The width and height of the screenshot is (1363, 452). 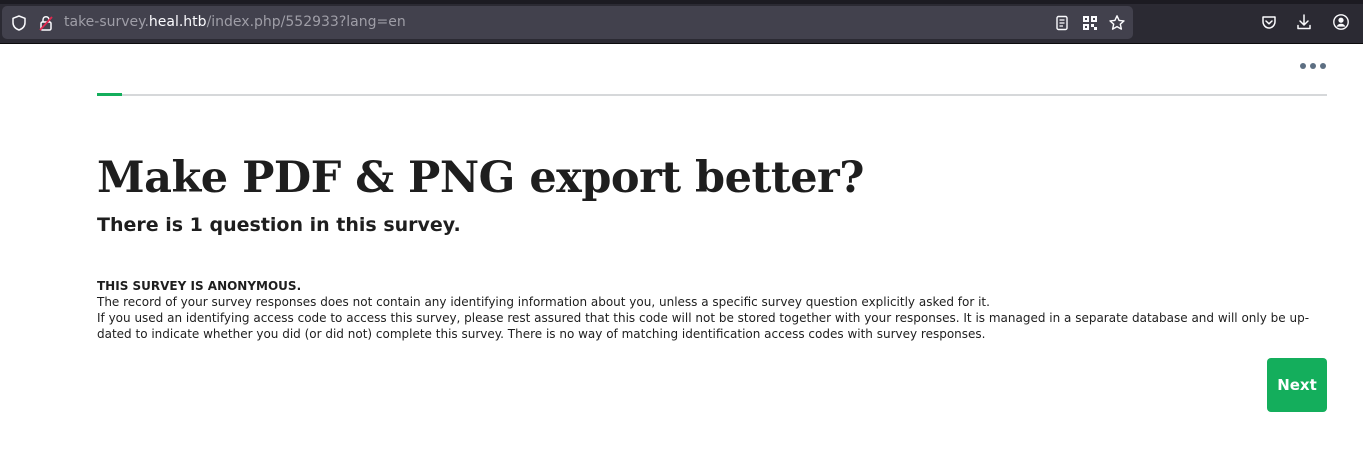 What do you see at coordinates (1269, 22) in the screenshot?
I see `pocket-icon` at bounding box center [1269, 22].